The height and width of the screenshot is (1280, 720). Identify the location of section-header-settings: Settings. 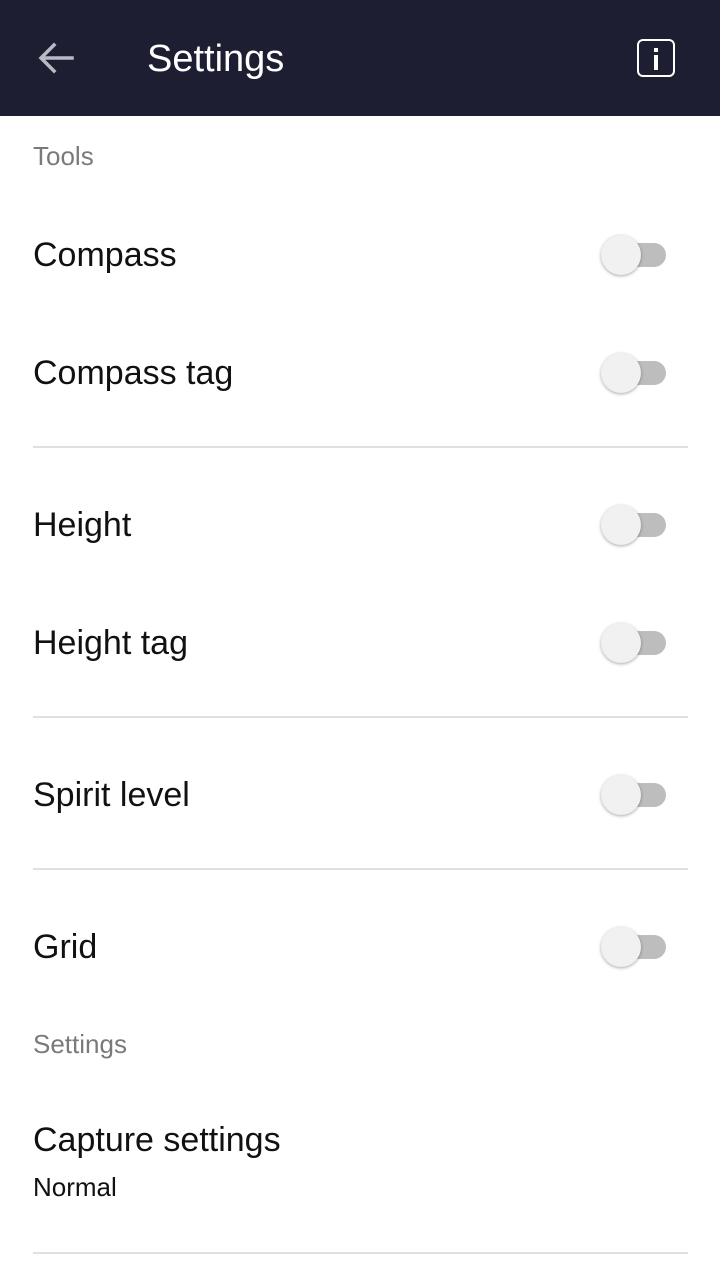
(80, 1044).